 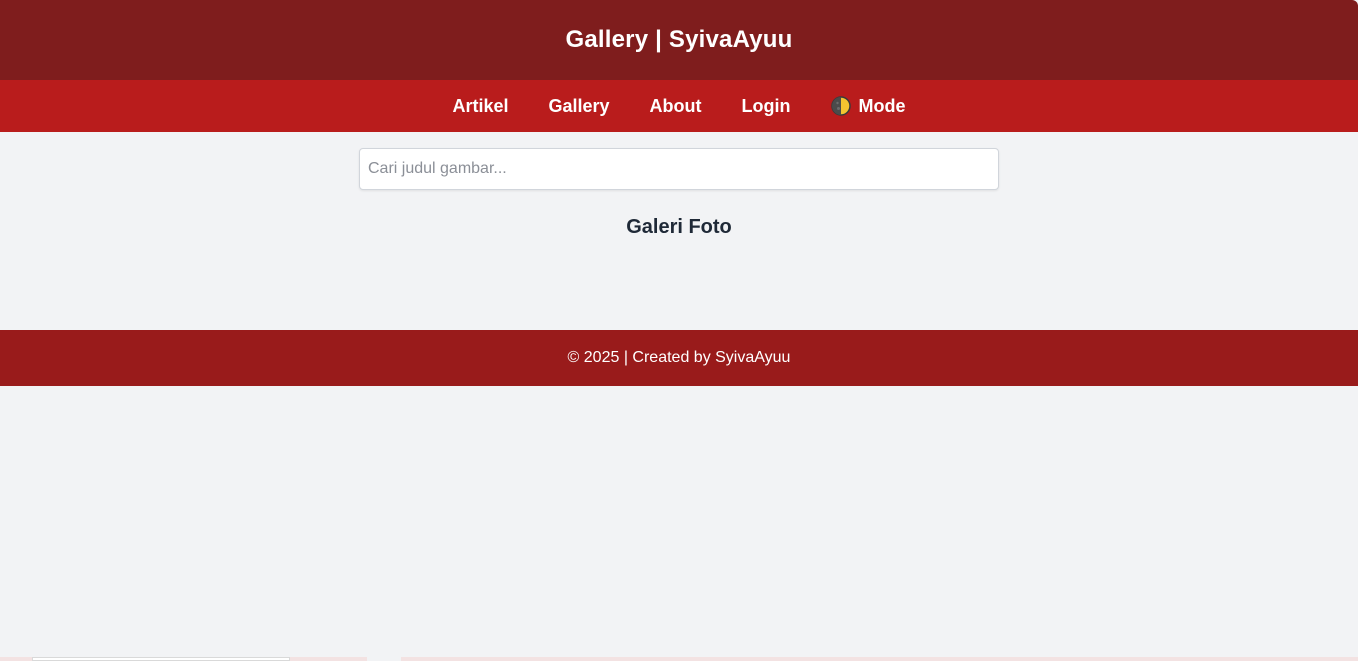 What do you see at coordinates (480, 106) in the screenshot?
I see `nav-link-artikel: Artikel` at bounding box center [480, 106].